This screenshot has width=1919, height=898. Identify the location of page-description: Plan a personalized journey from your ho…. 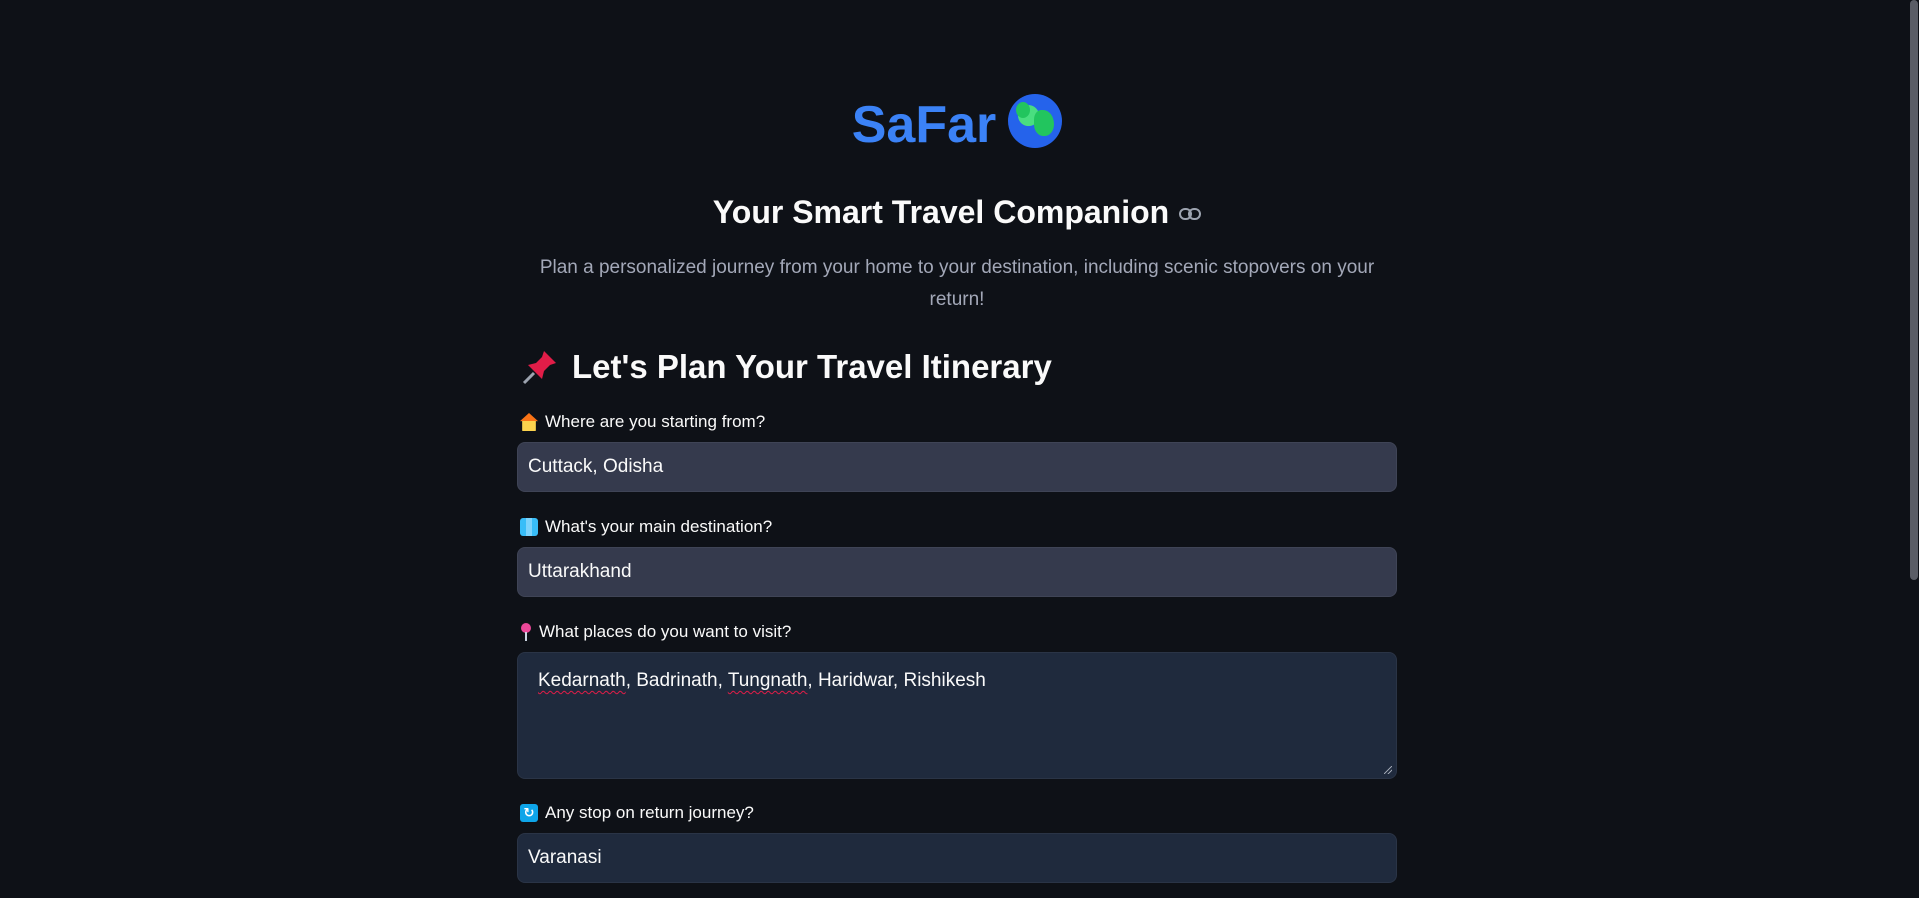
(957, 284).